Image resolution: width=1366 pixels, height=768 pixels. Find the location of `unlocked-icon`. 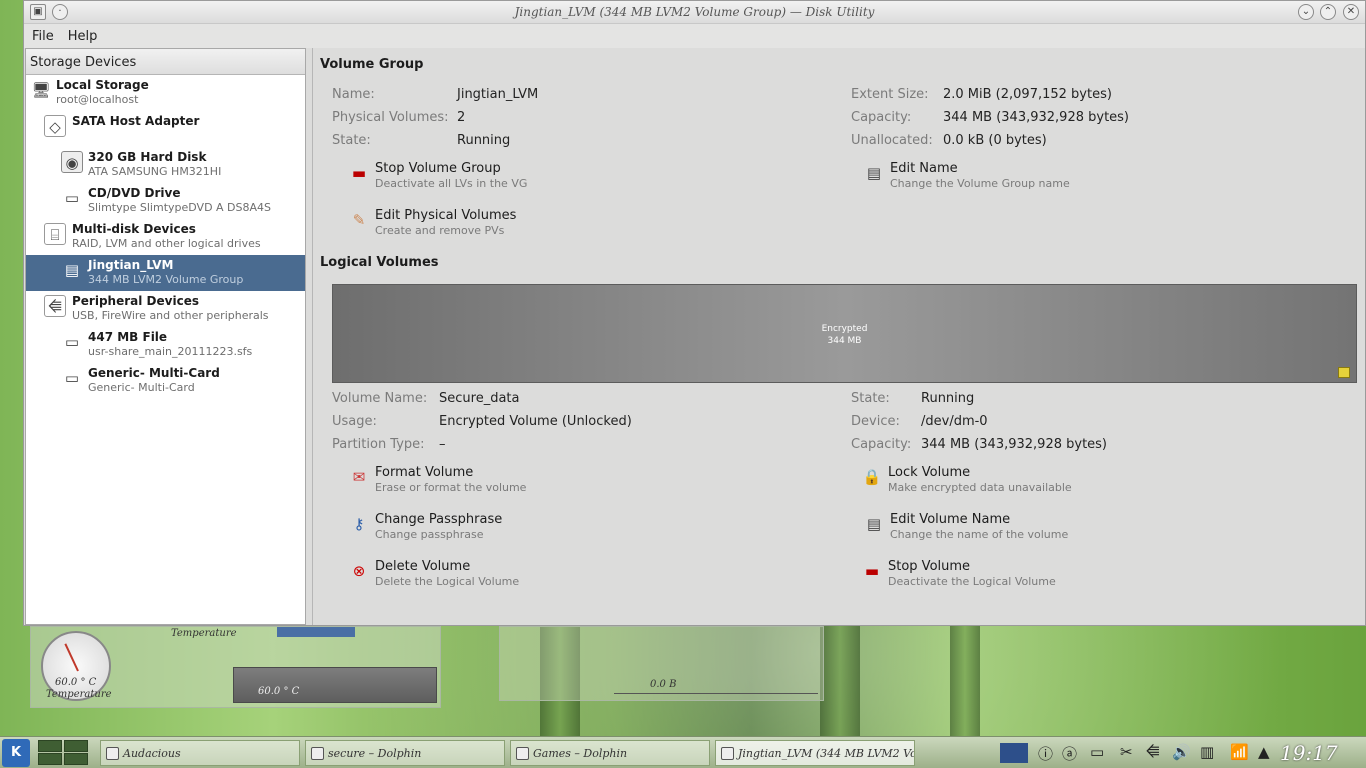

unlocked-icon is located at coordinates (1344, 372).